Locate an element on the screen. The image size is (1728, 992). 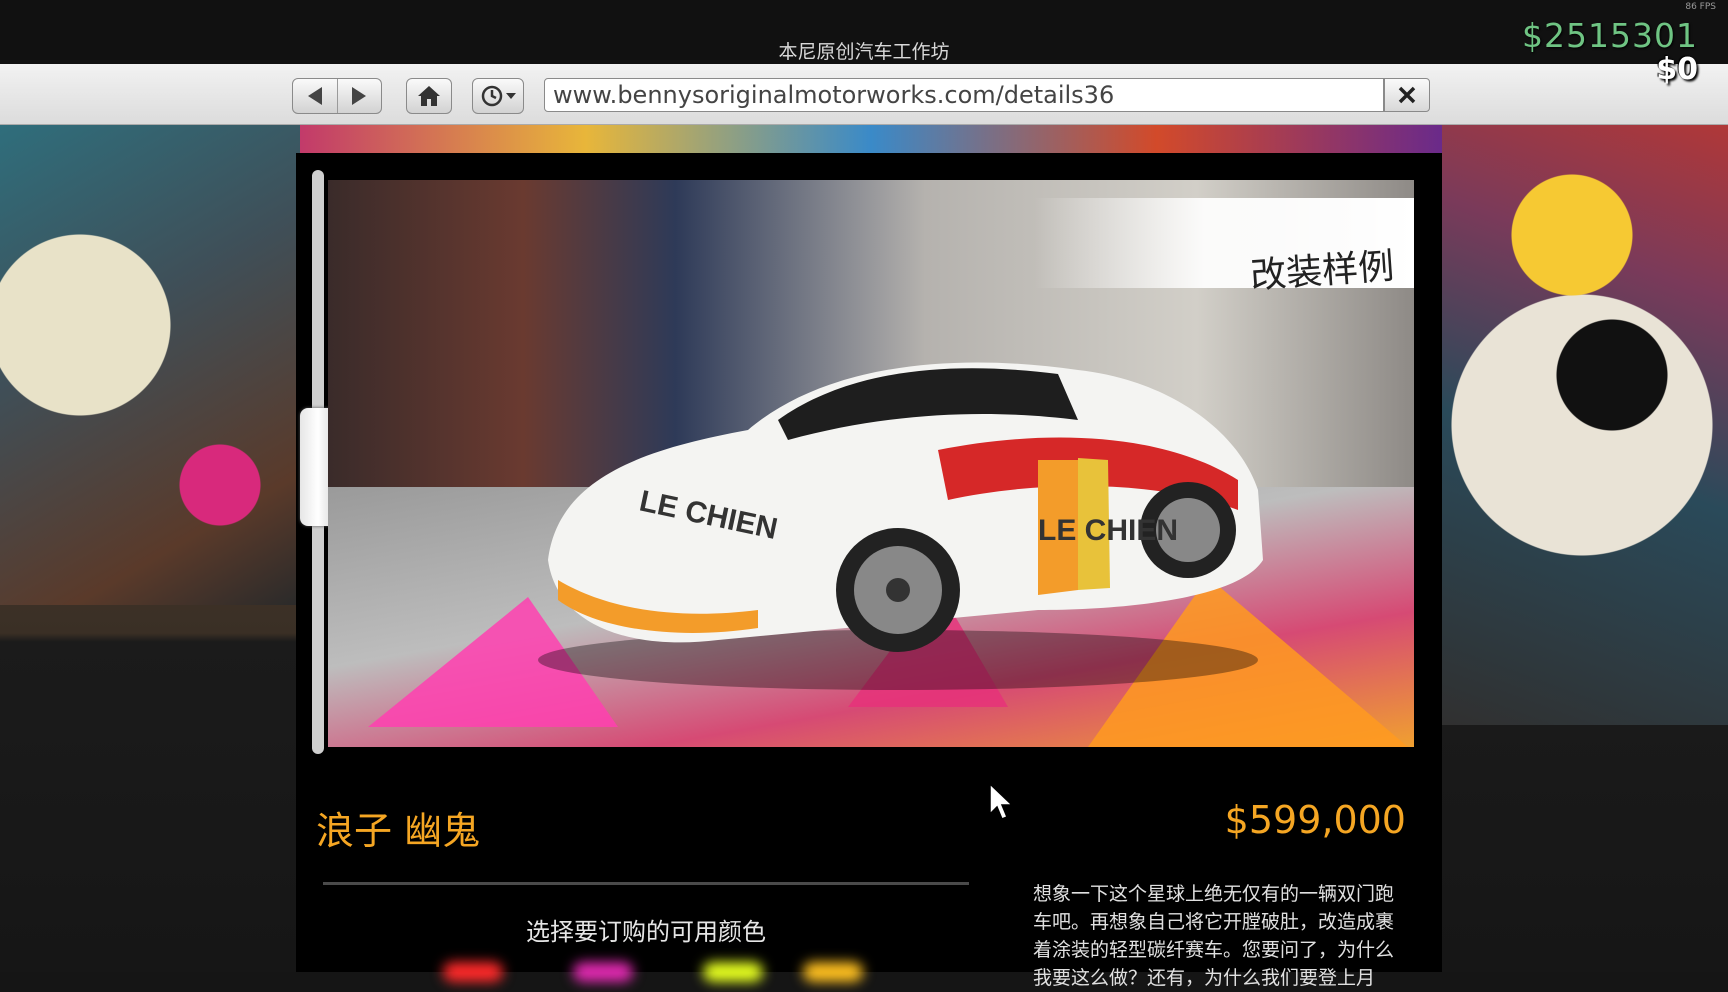
forward-button is located at coordinates (359, 96).